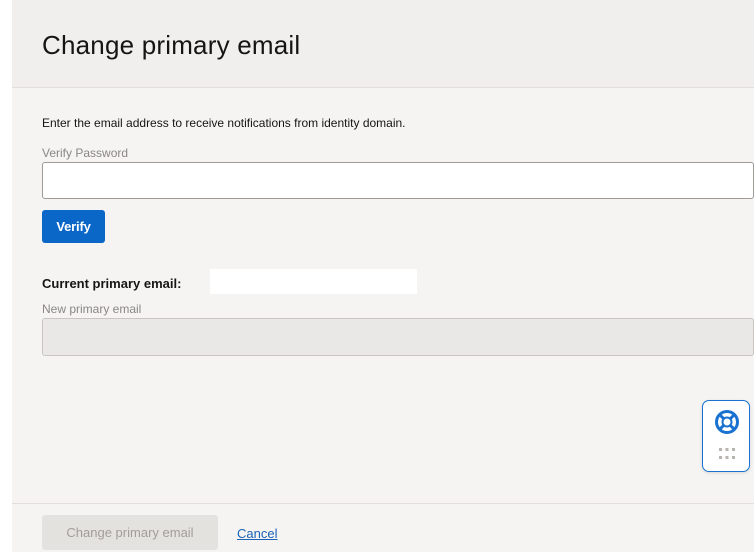 The image size is (754, 552). Describe the element at coordinates (257, 533) in the screenshot. I see `cancel-link: Cancel` at that location.